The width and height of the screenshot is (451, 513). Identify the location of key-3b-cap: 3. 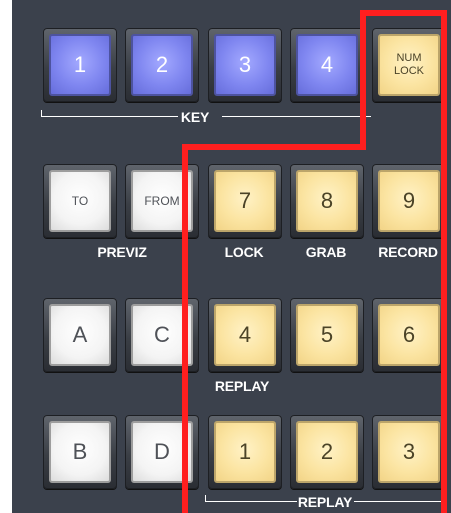
(409, 452).